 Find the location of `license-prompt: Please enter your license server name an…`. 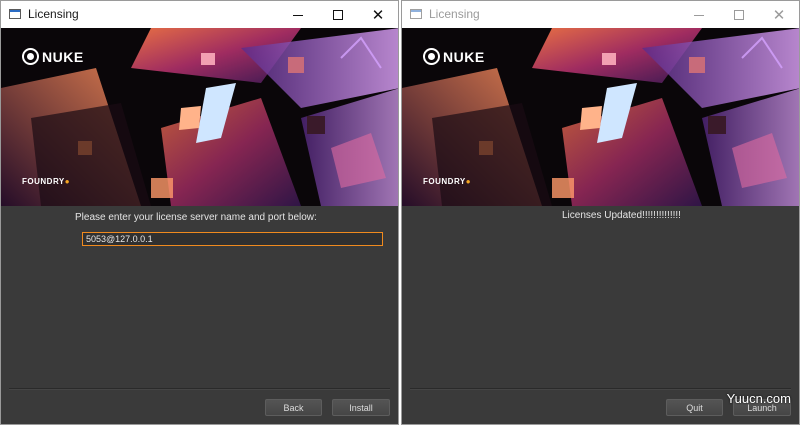

license-prompt: Please enter your license server name an… is located at coordinates (196, 217).